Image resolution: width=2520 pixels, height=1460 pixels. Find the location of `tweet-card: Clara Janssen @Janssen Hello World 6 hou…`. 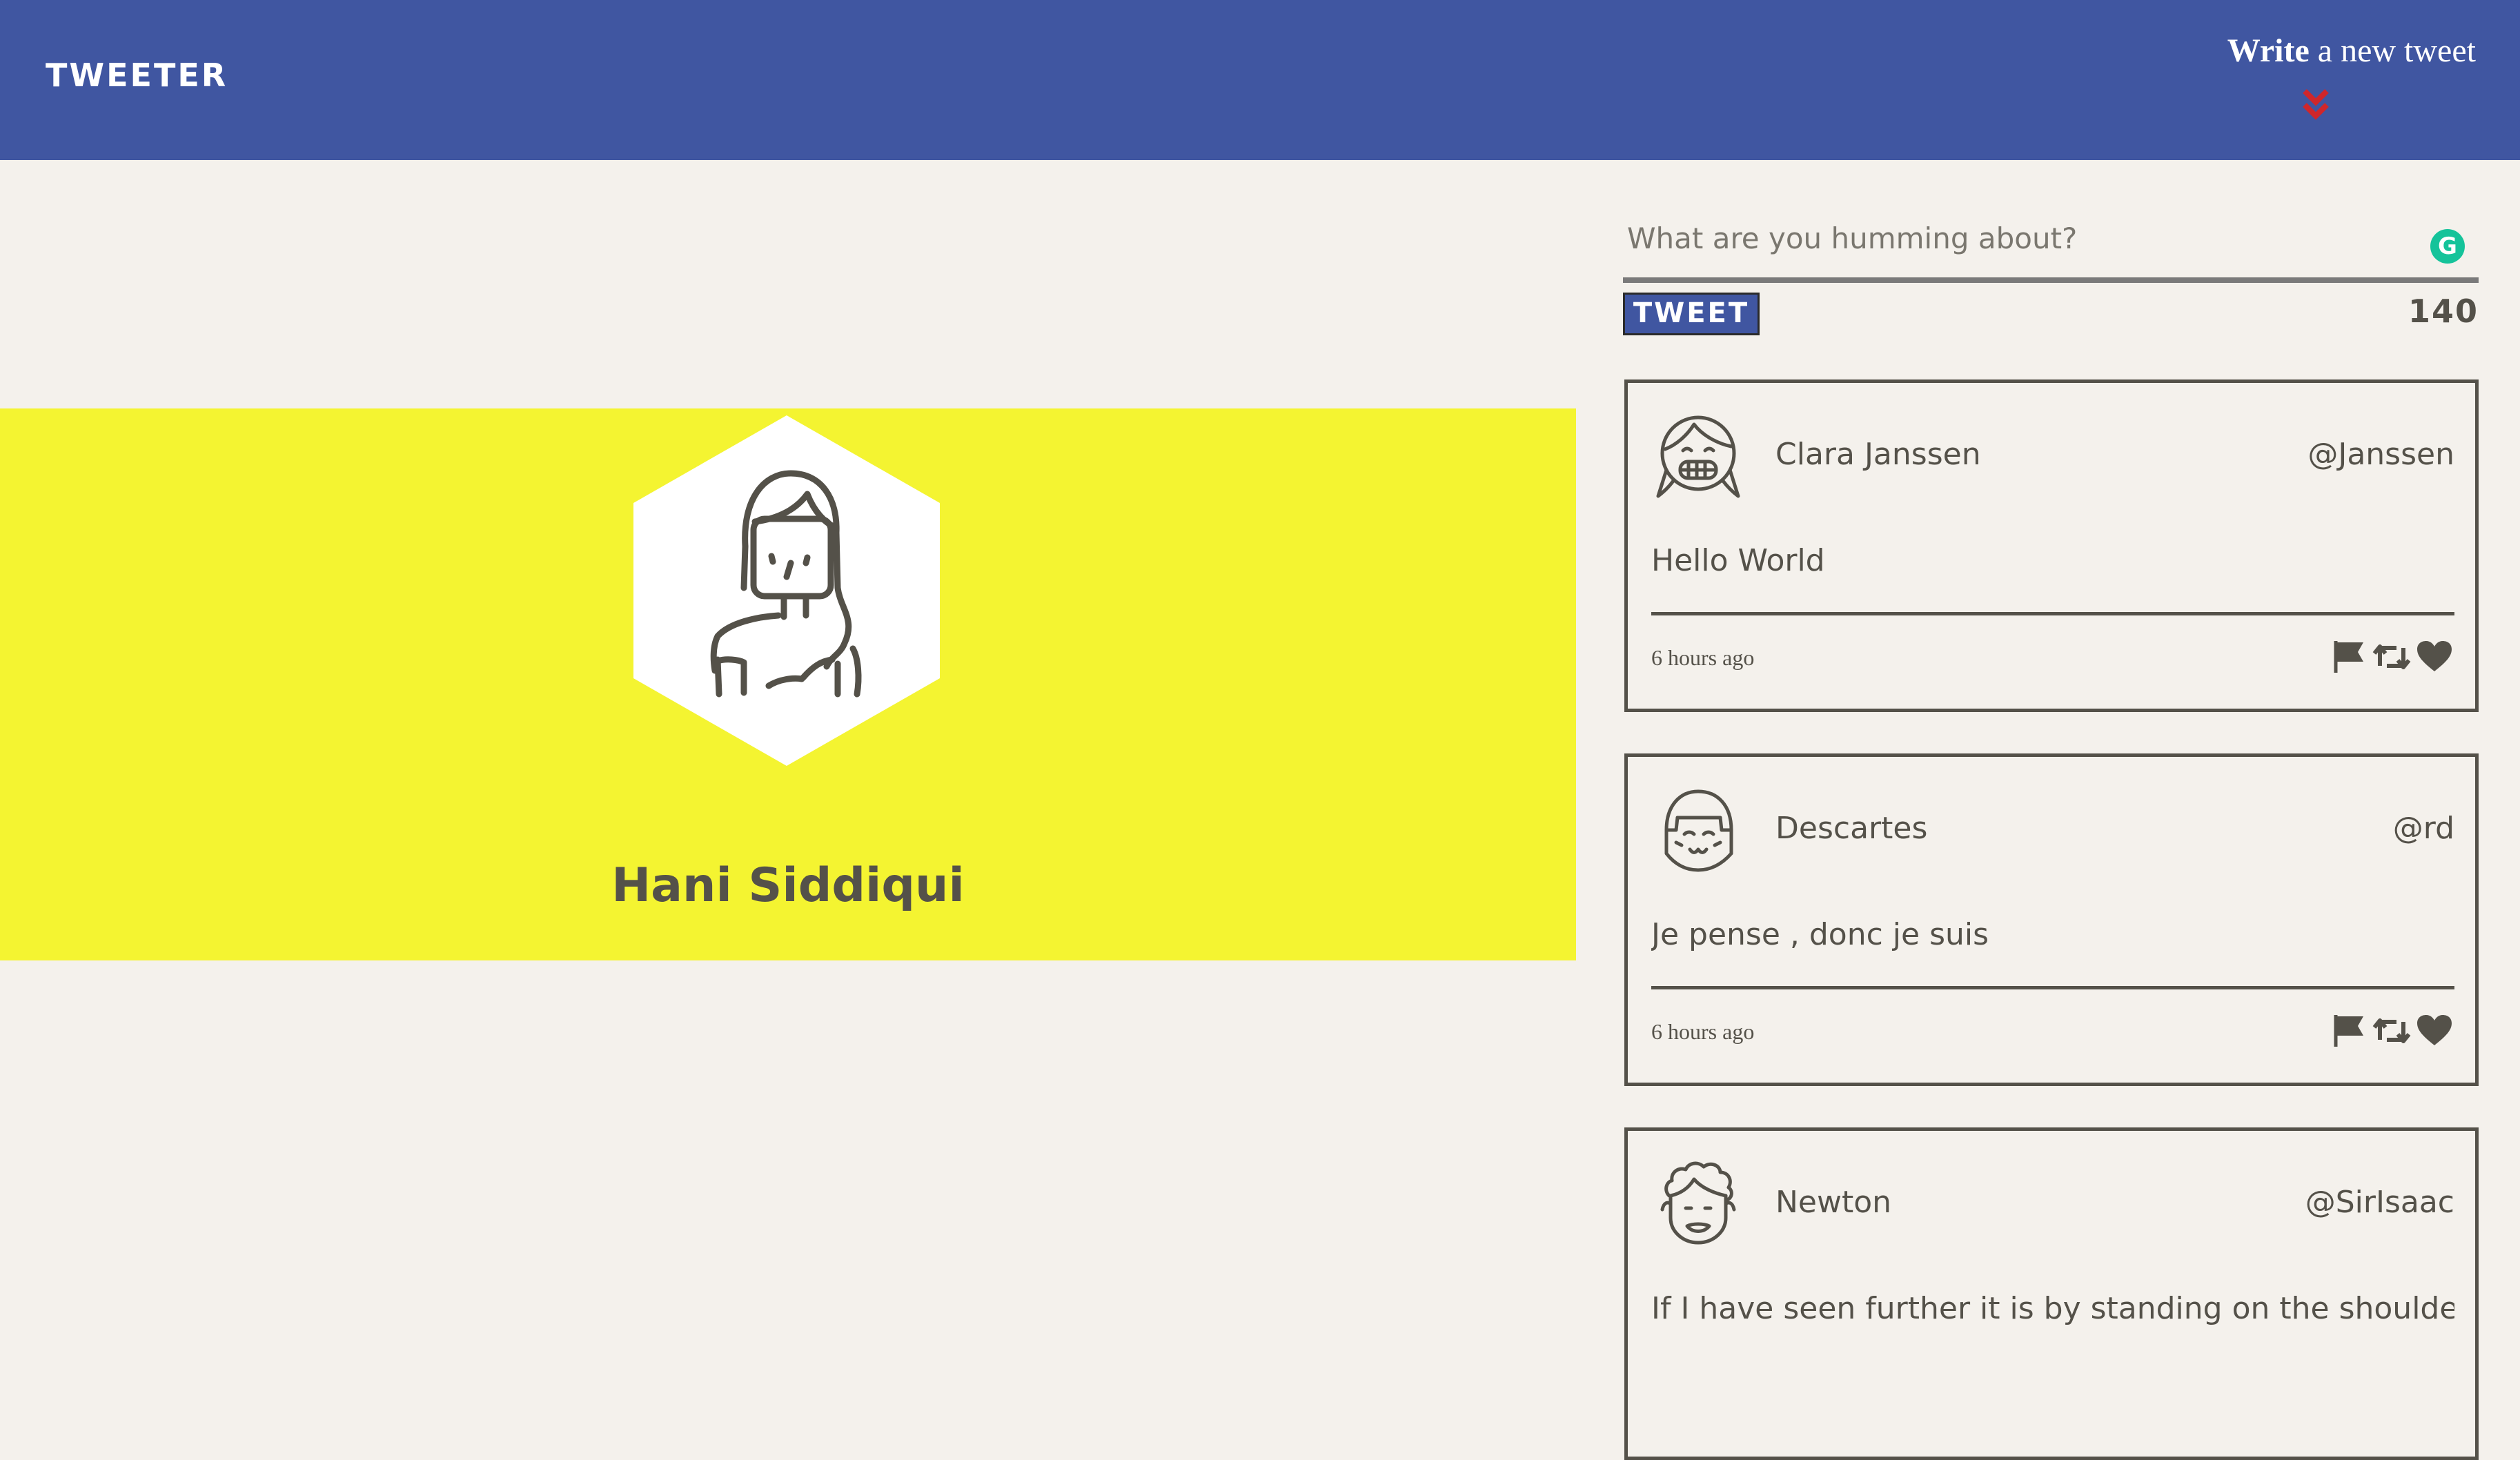

tweet-card: Clara Janssen @Janssen Hello World 6 hou… is located at coordinates (2051, 545).